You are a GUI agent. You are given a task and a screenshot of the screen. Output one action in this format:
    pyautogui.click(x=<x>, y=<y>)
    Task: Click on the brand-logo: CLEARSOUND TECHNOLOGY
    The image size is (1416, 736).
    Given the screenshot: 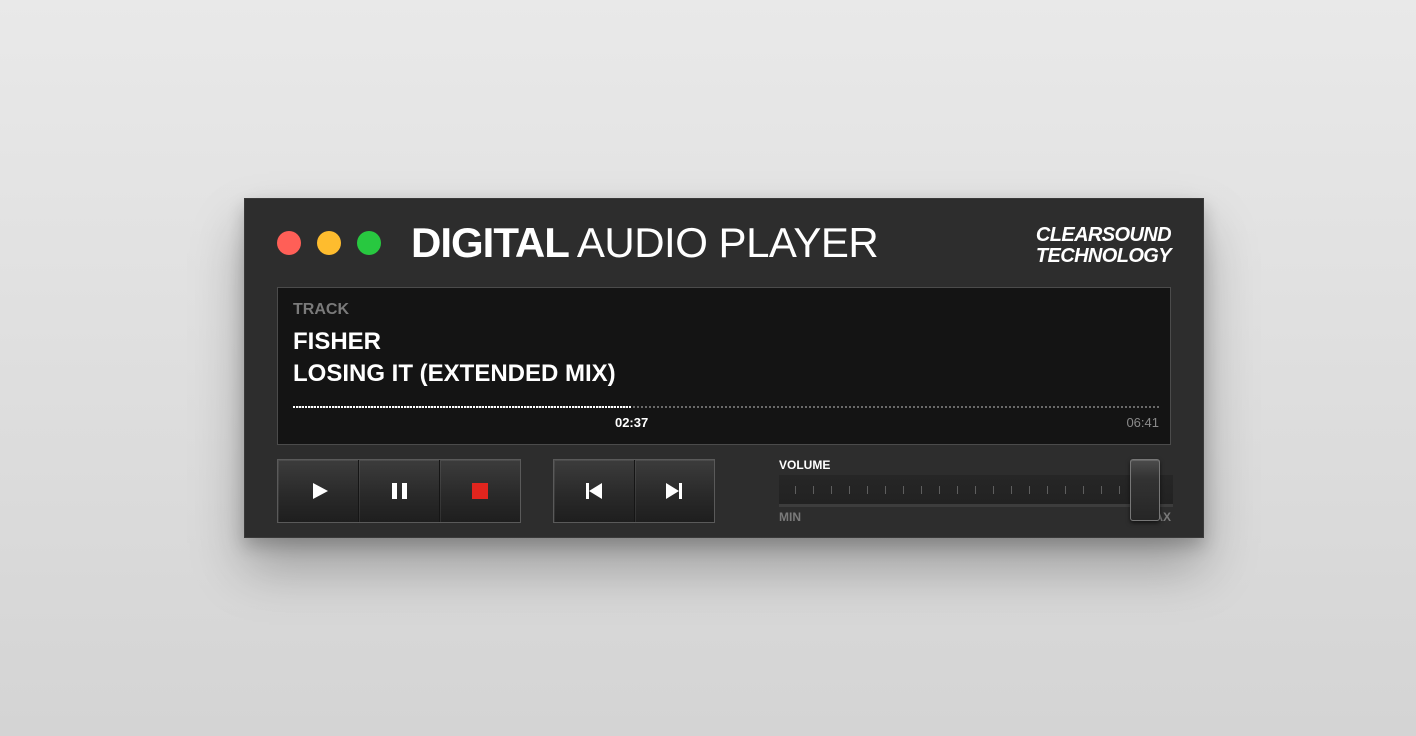 What is the action you would take?
    pyautogui.click(x=1103, y=245)
    